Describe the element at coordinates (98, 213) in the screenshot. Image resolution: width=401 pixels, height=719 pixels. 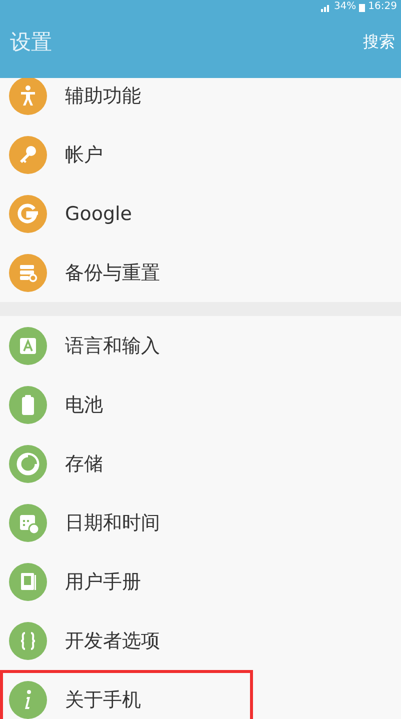
I see `item-label: Google` at that location.